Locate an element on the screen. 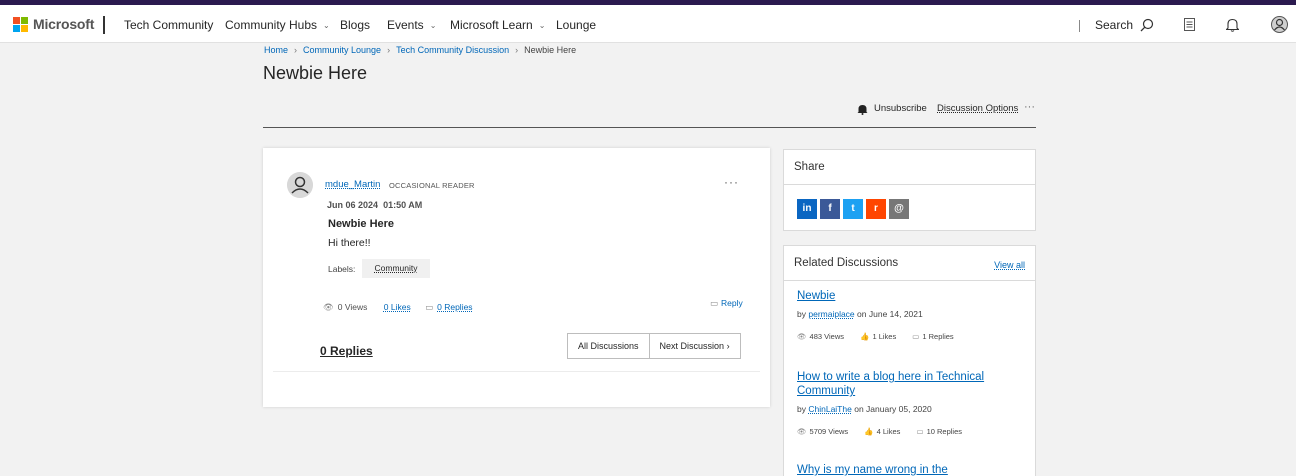 Image resolution: width=1296 pixels, height=476 pixels. page-title: Newbie Here is located at coordinates (315, 73).